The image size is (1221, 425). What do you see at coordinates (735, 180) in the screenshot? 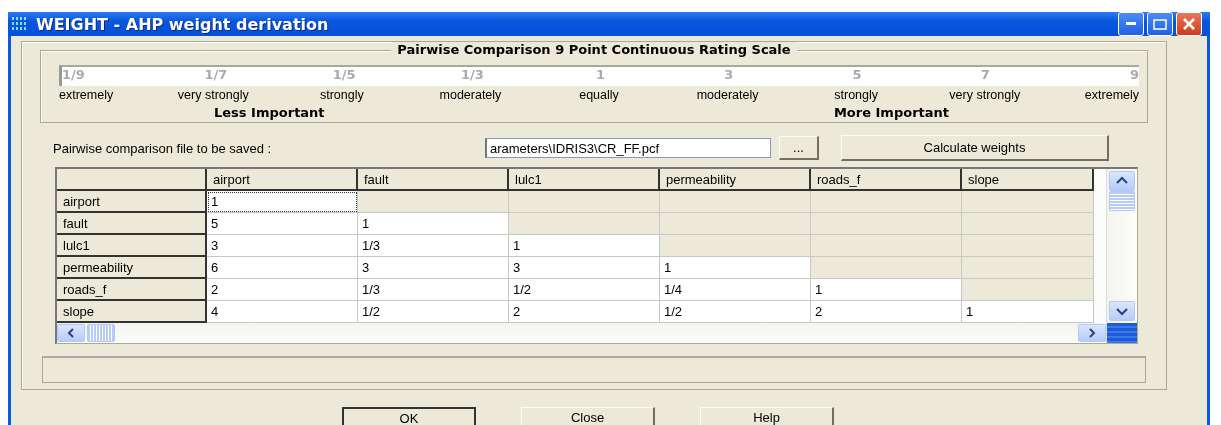
I see `column-header: permeability` at bounding box center [735, 180].